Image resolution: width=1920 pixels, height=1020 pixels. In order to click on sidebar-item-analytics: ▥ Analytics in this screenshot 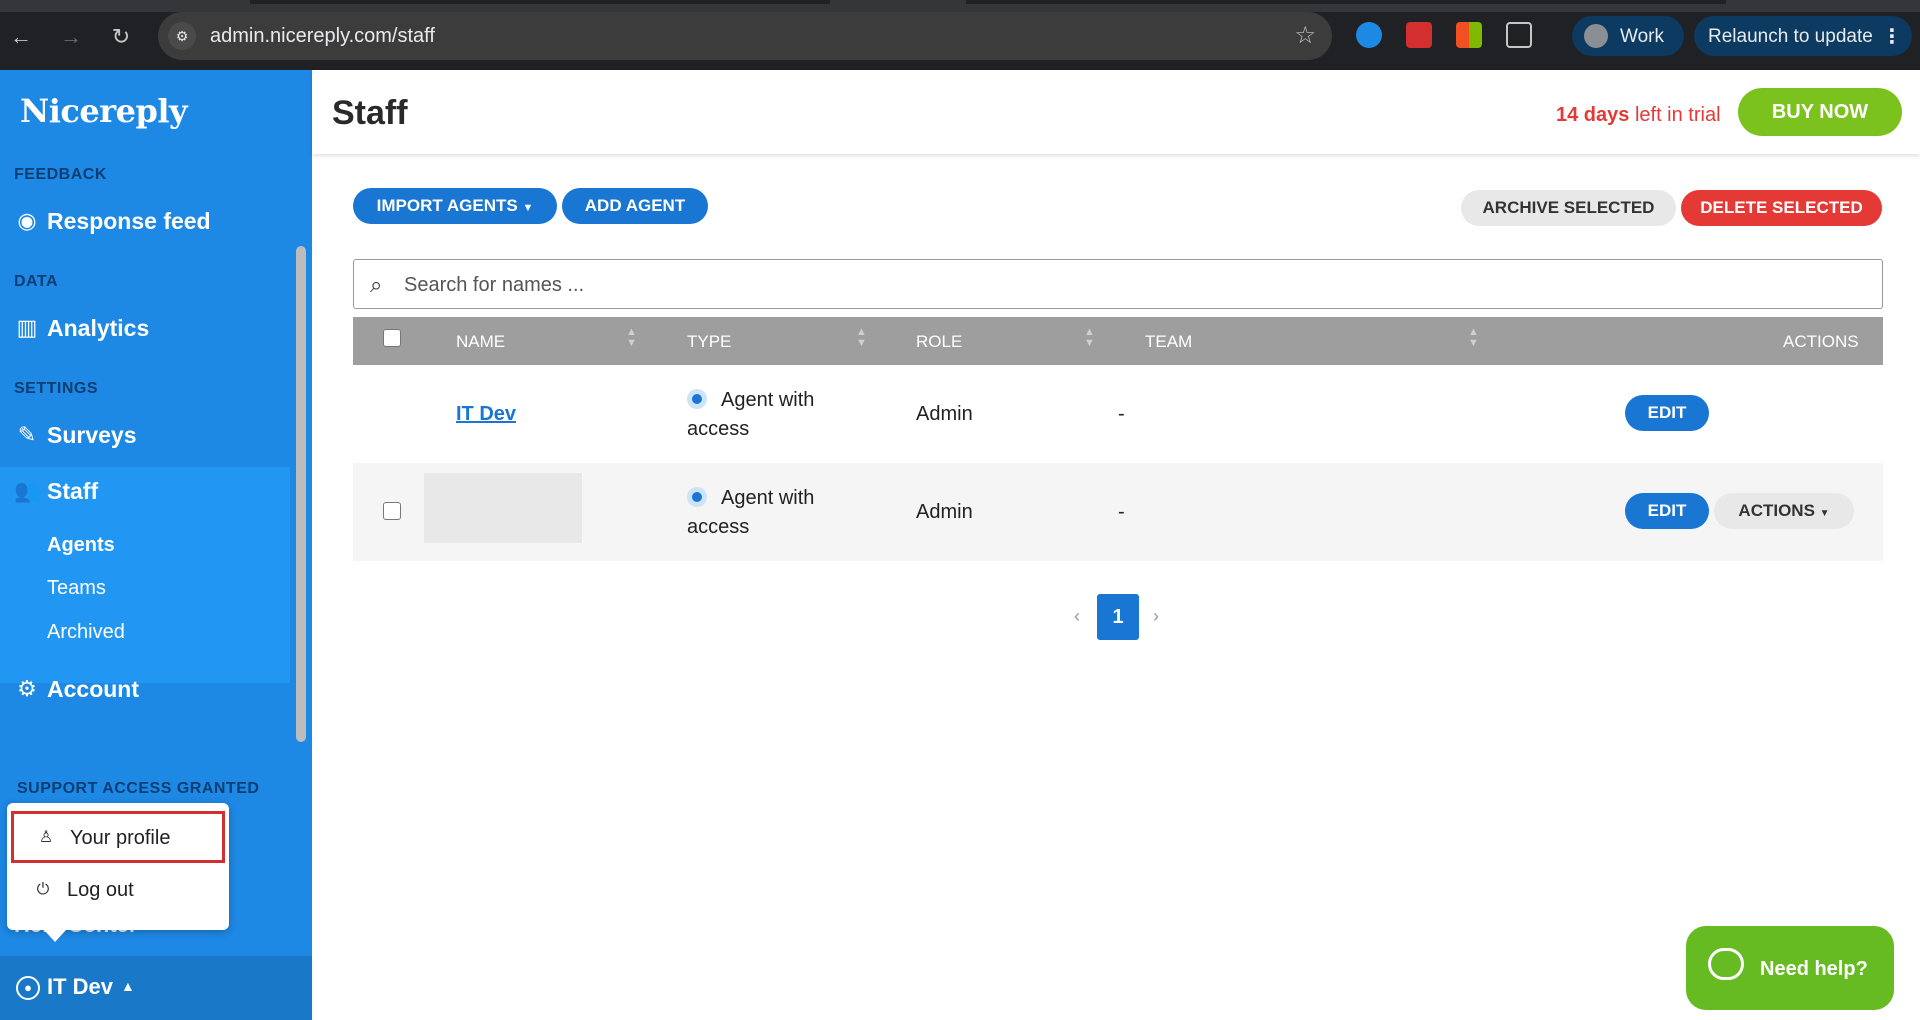, I will do `click(145, 332)`.